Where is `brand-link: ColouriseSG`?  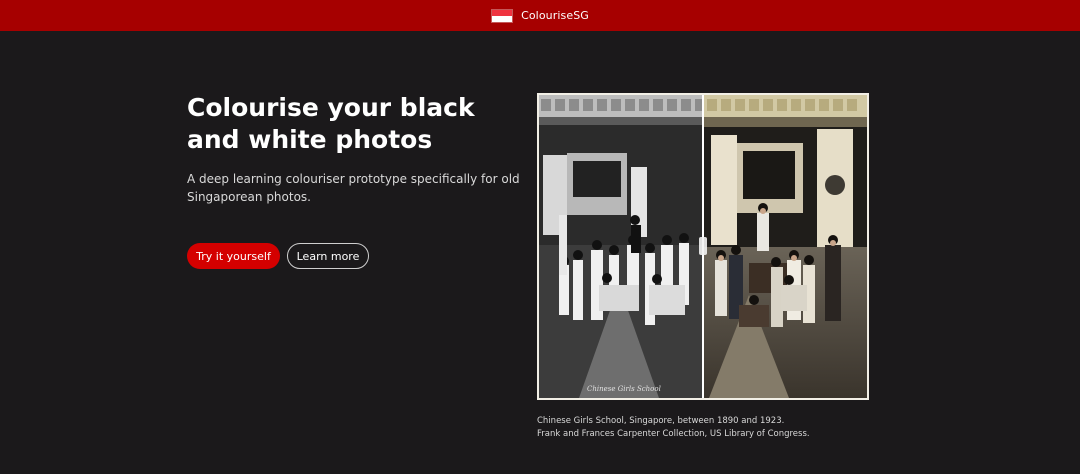
brand-link: ColouriseSG is located at coordinates (540, 15).